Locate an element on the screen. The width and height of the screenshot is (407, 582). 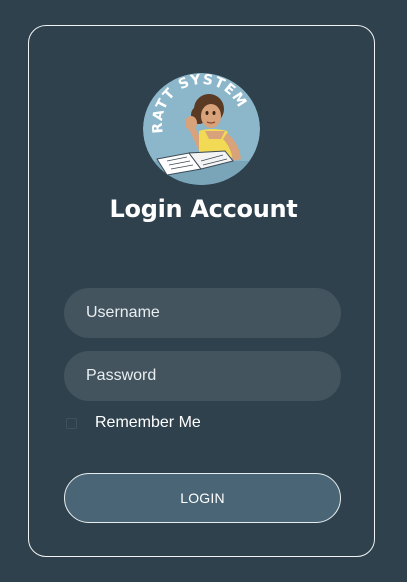
remember-me-row: Remember Me is located at coordinates (133, 423).